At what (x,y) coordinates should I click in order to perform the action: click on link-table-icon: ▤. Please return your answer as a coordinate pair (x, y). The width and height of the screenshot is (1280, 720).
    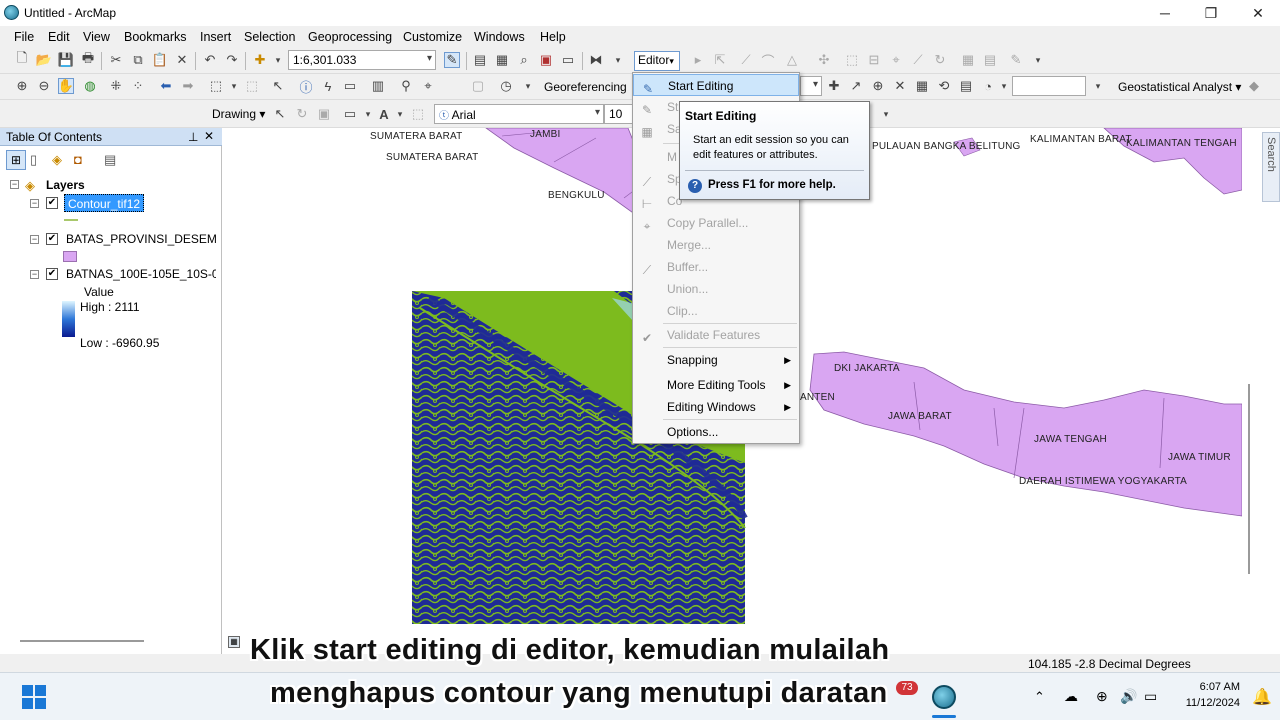
    Looking at the image, I should click on (966, 86).